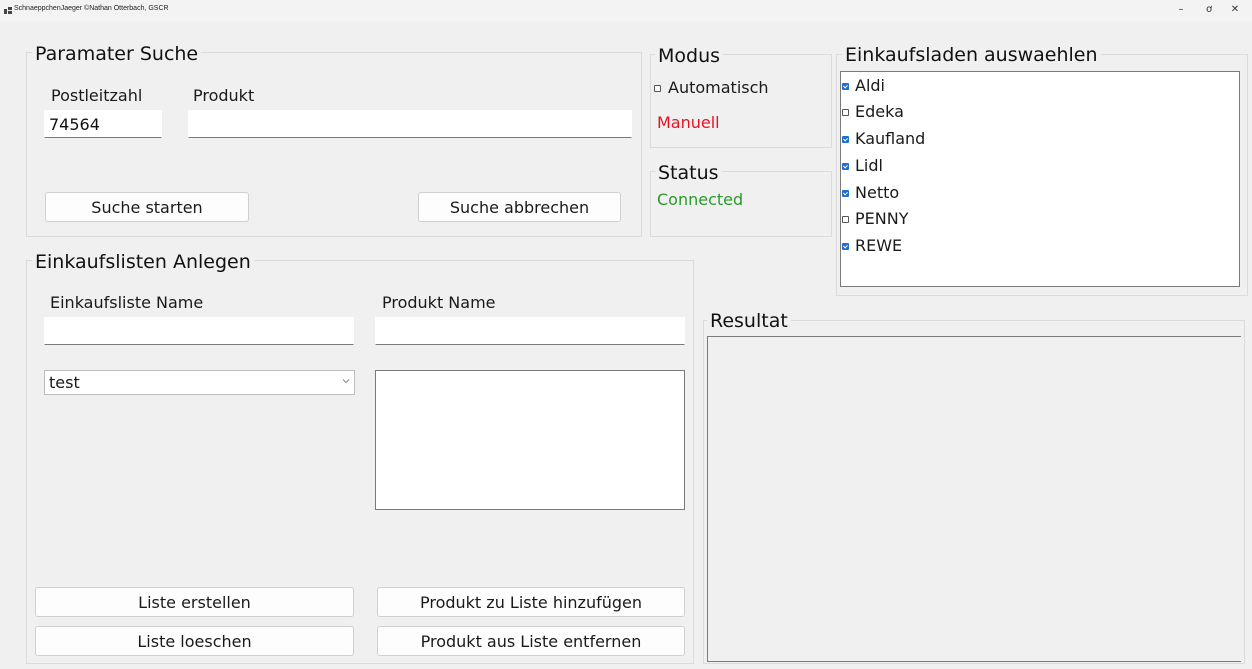 Image resolution: width=1252 pixels, height=669 pixels. Describe the element at coordinates (1039, 221) in the screenshot. I see `store-item-penny: PENNY` at that location.